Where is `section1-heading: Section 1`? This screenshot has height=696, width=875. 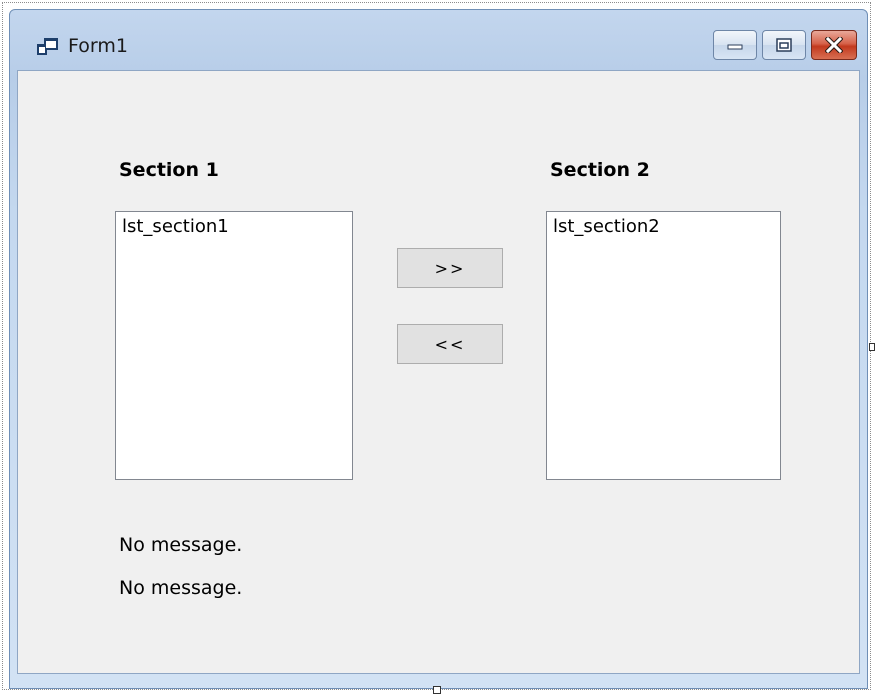 section1-heading: Section 1 is located at coordinates (169, 170).